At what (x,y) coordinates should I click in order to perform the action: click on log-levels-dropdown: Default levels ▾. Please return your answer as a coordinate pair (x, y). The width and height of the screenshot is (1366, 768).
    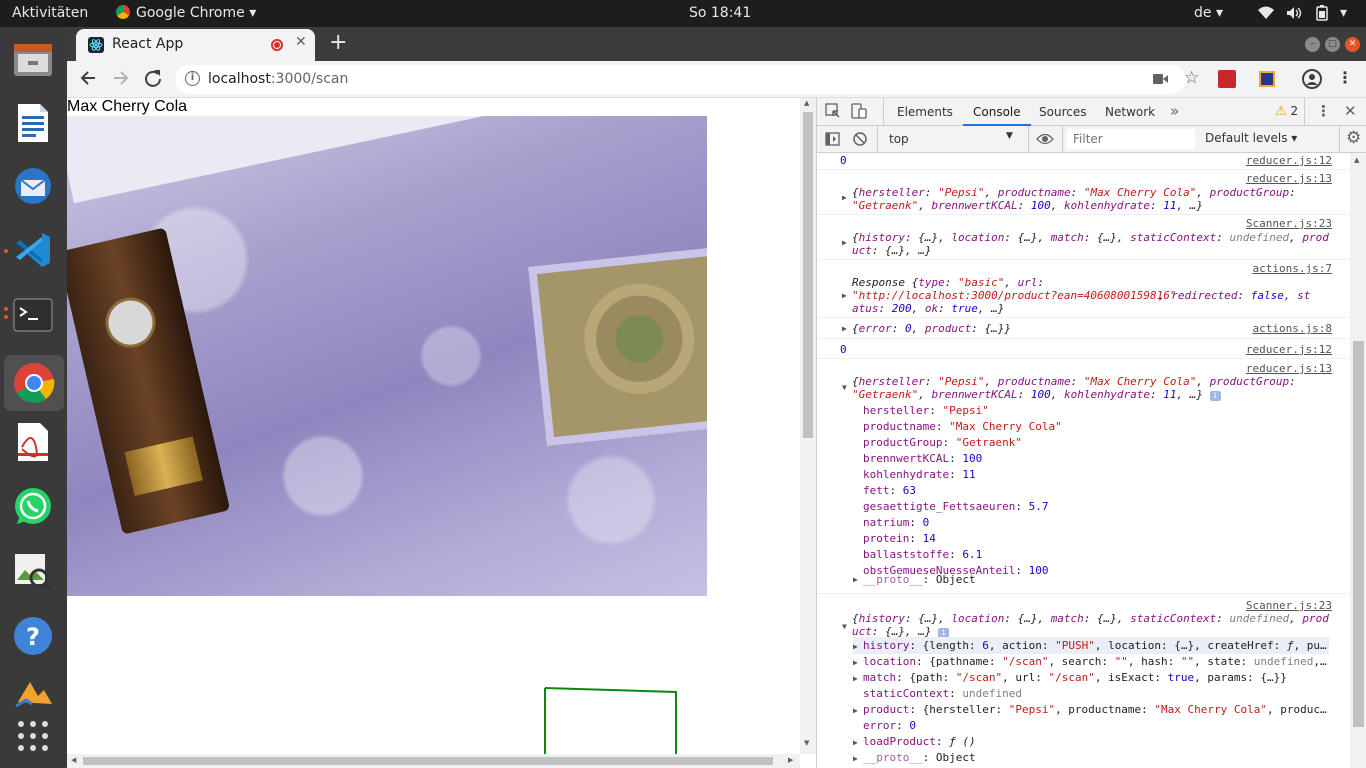
    Looking at the image, I should click on (1251, 138).